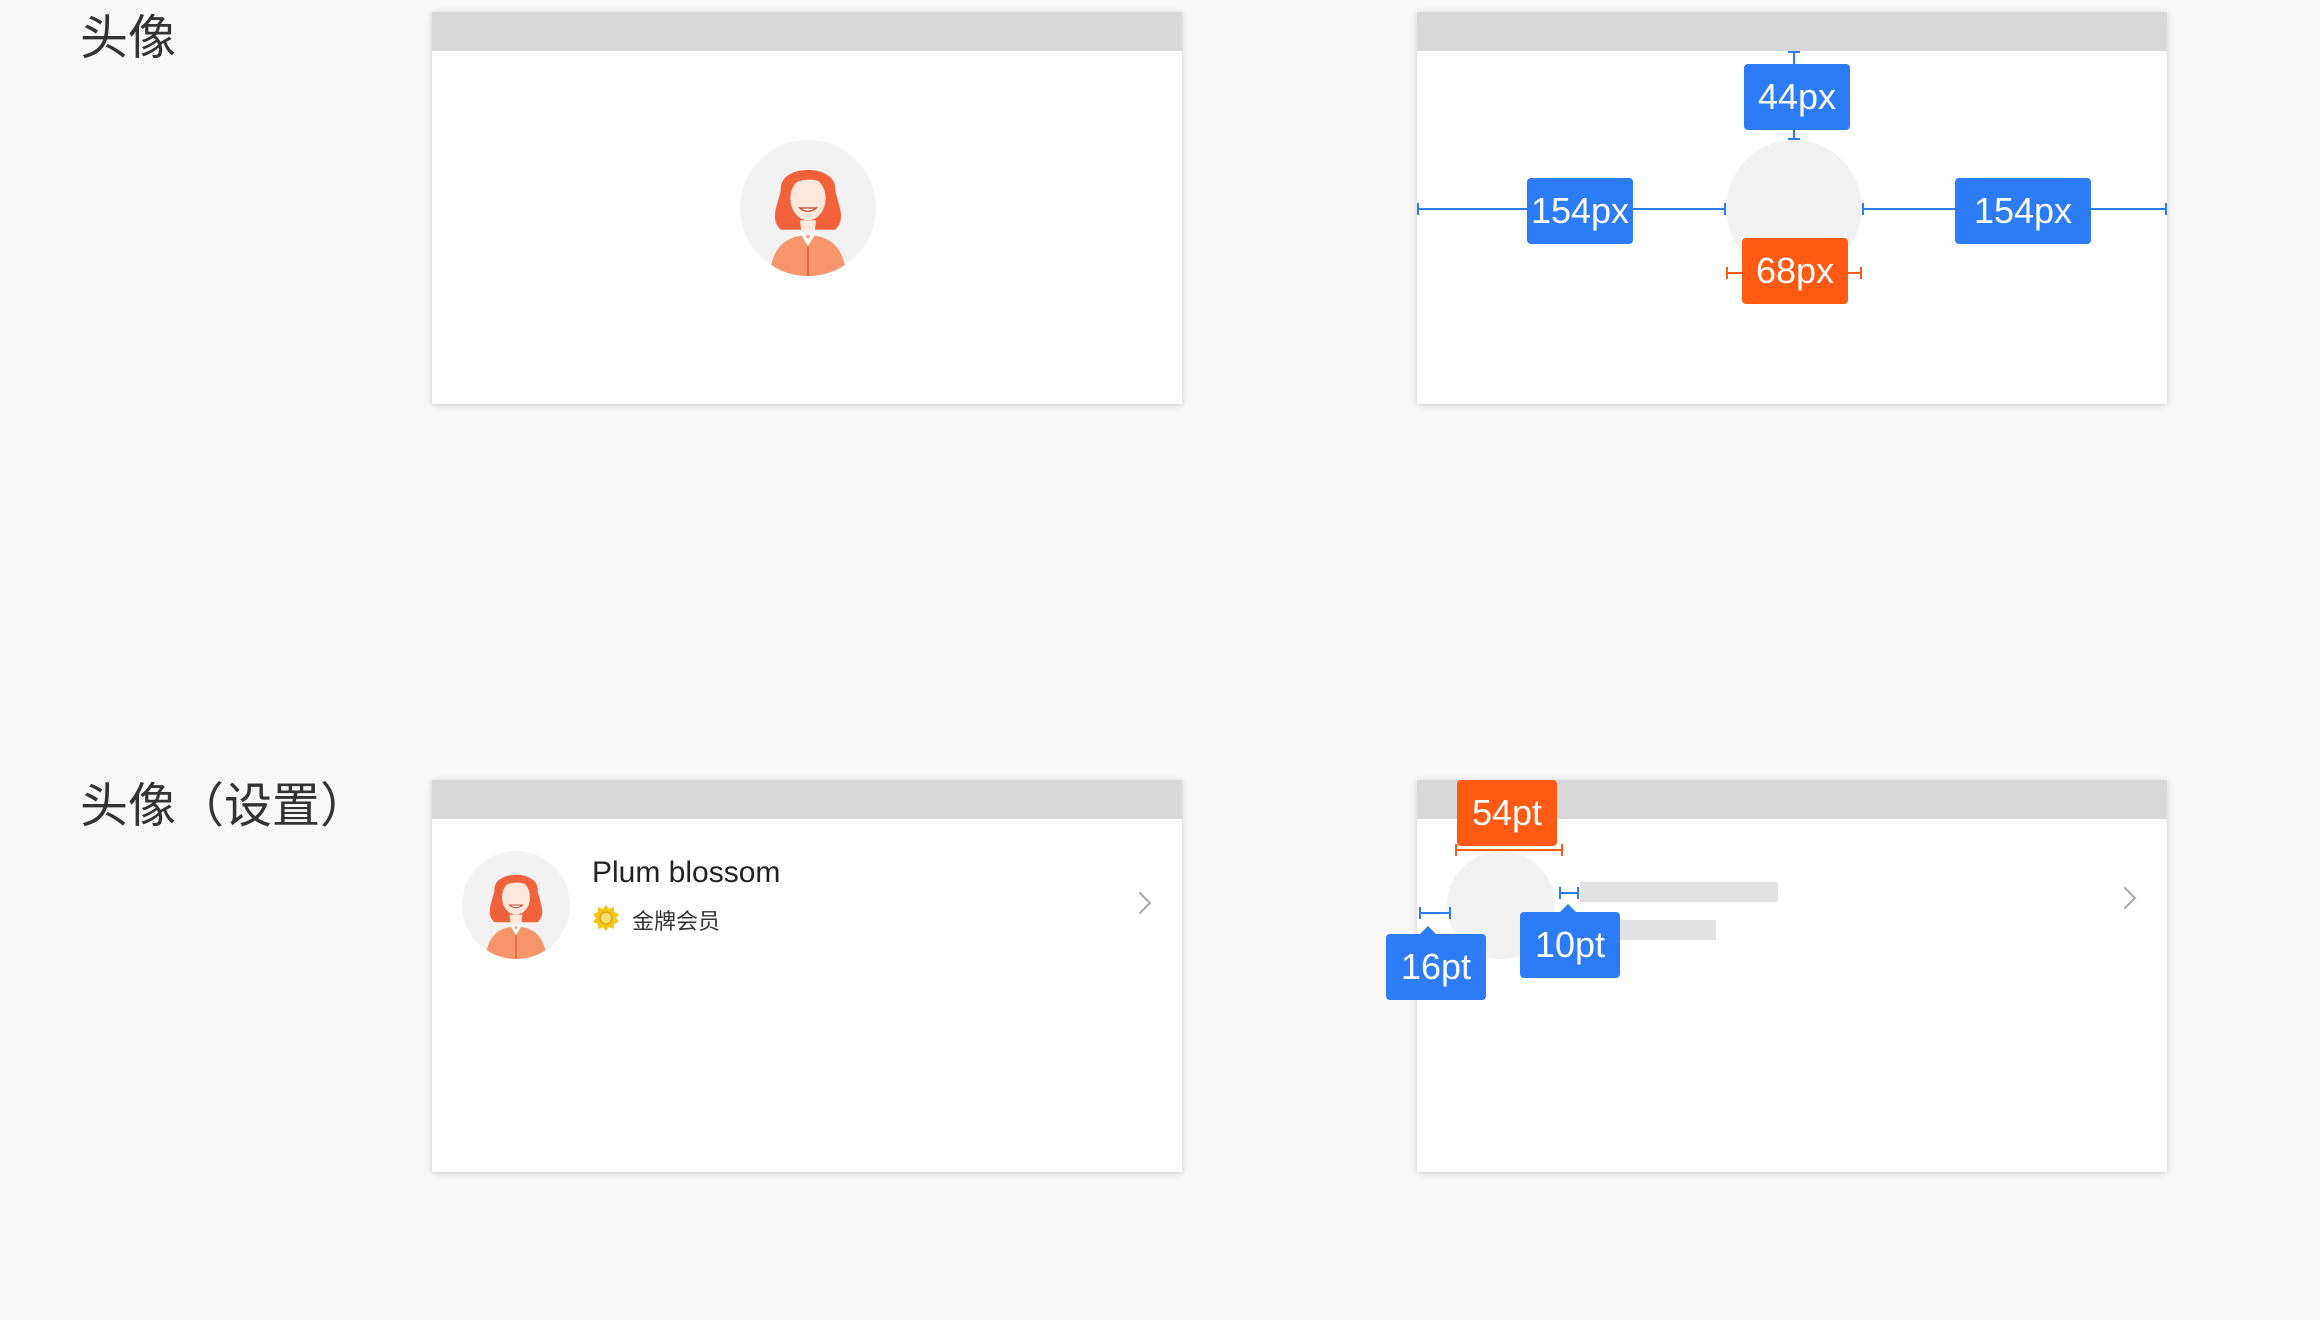 This screenshot has height=1320, width=2320. I want to click on gap-line, so click(1569, 893).